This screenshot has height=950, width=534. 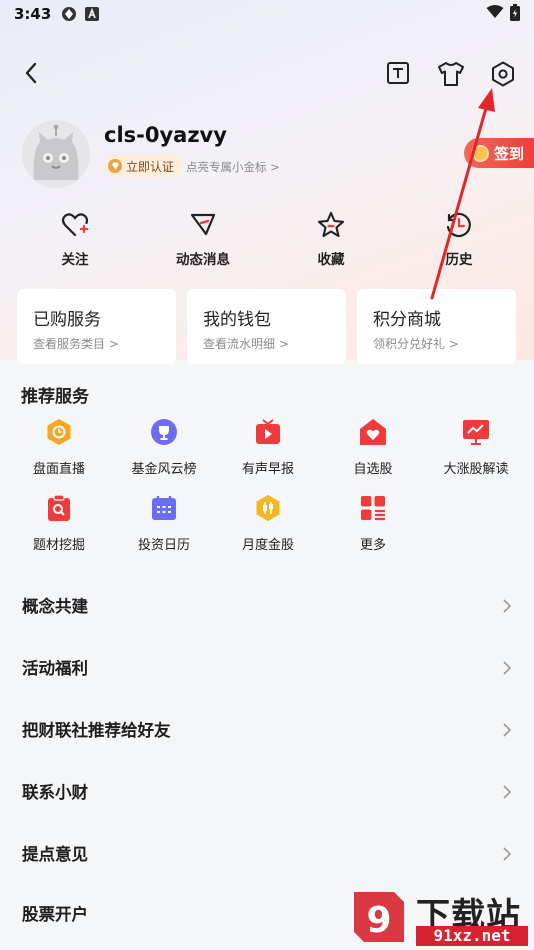 I want to click on coin-icon, so click(x=480, y=153).